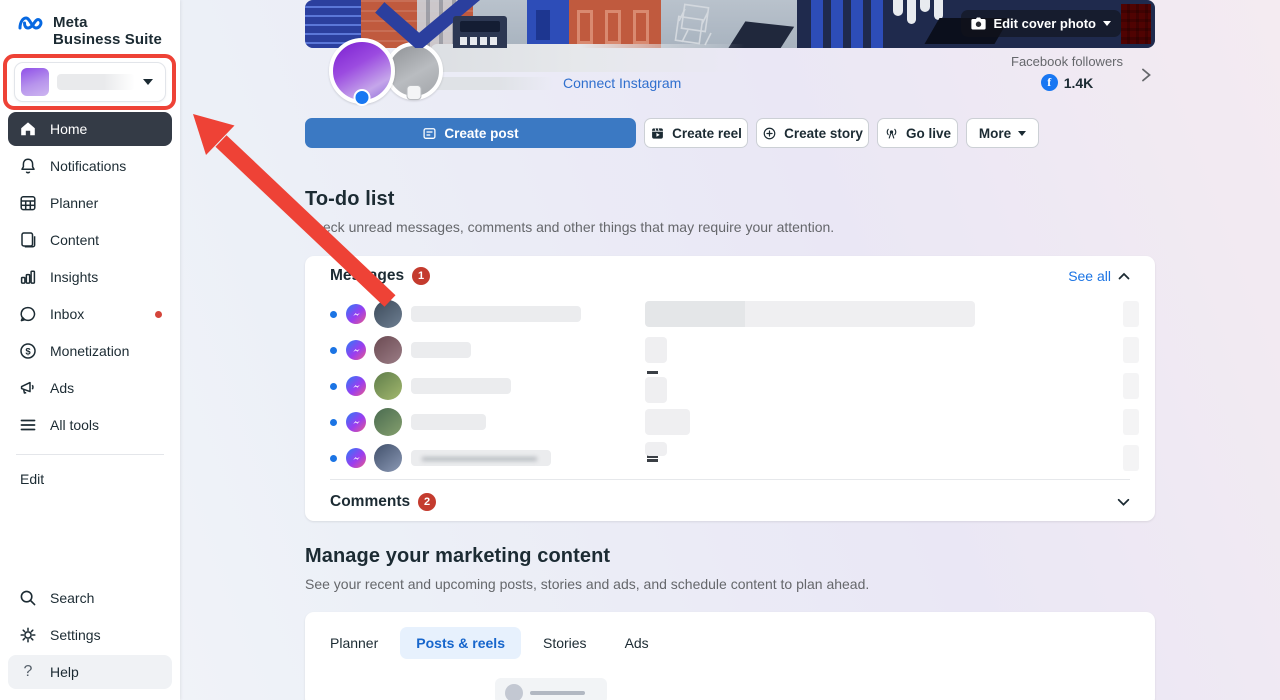  I want to click on page-name-redacted, so click(596, 58).